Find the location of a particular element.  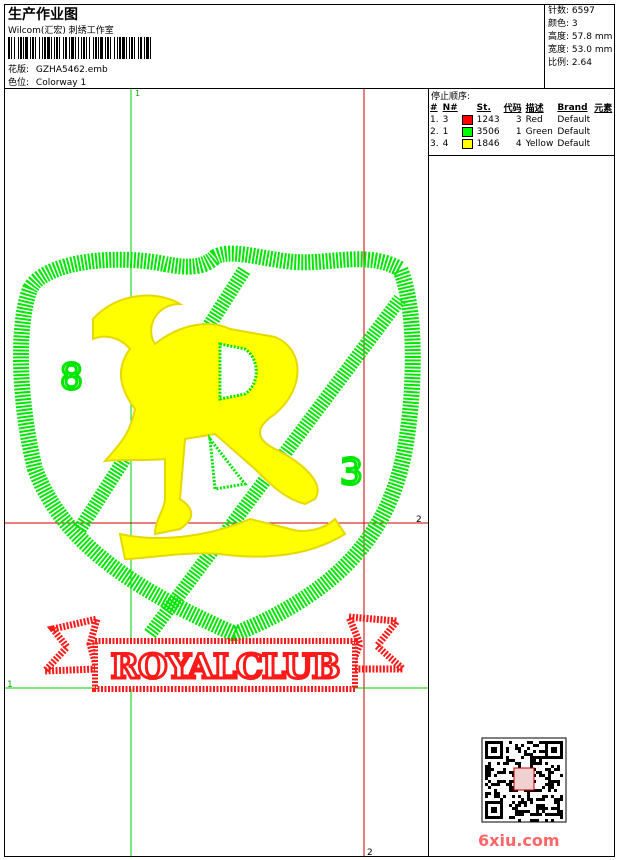

stat-height: 高度: 57.8 mm is located at coordinates (580, 37).